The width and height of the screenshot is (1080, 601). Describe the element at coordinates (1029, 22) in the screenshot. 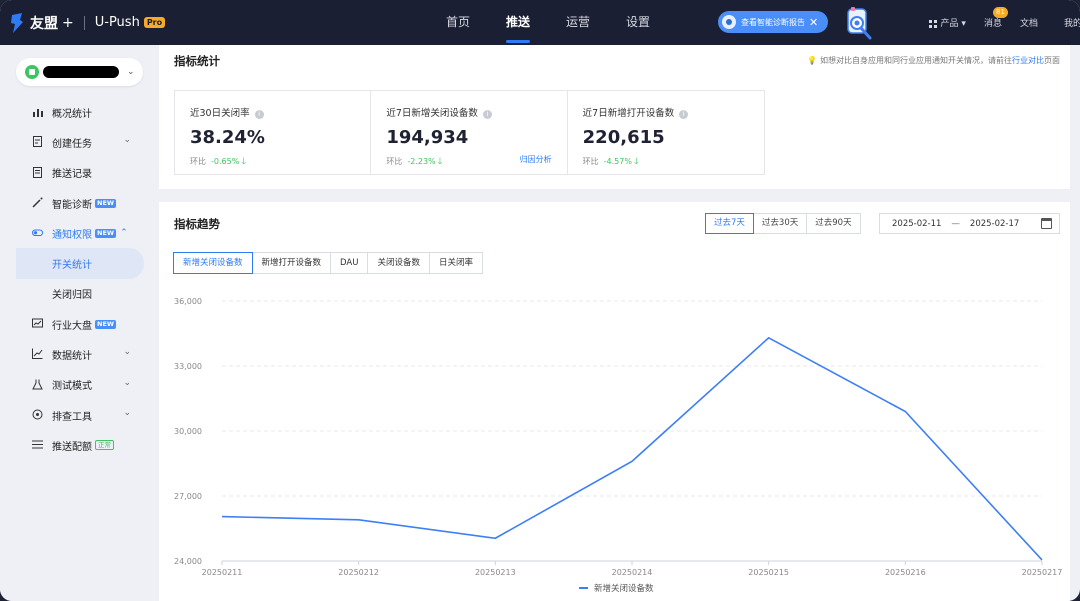

I see `docs-link: 文档` at that location.